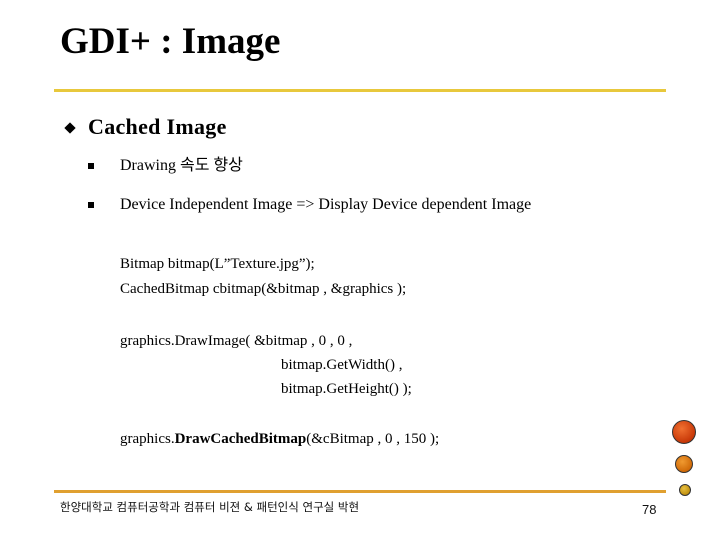 The width and height of the screenshot is (720, 540). I want to click on code-line: Bitmap bitmap(L”Texture.jpg”);, so click(217, 264).